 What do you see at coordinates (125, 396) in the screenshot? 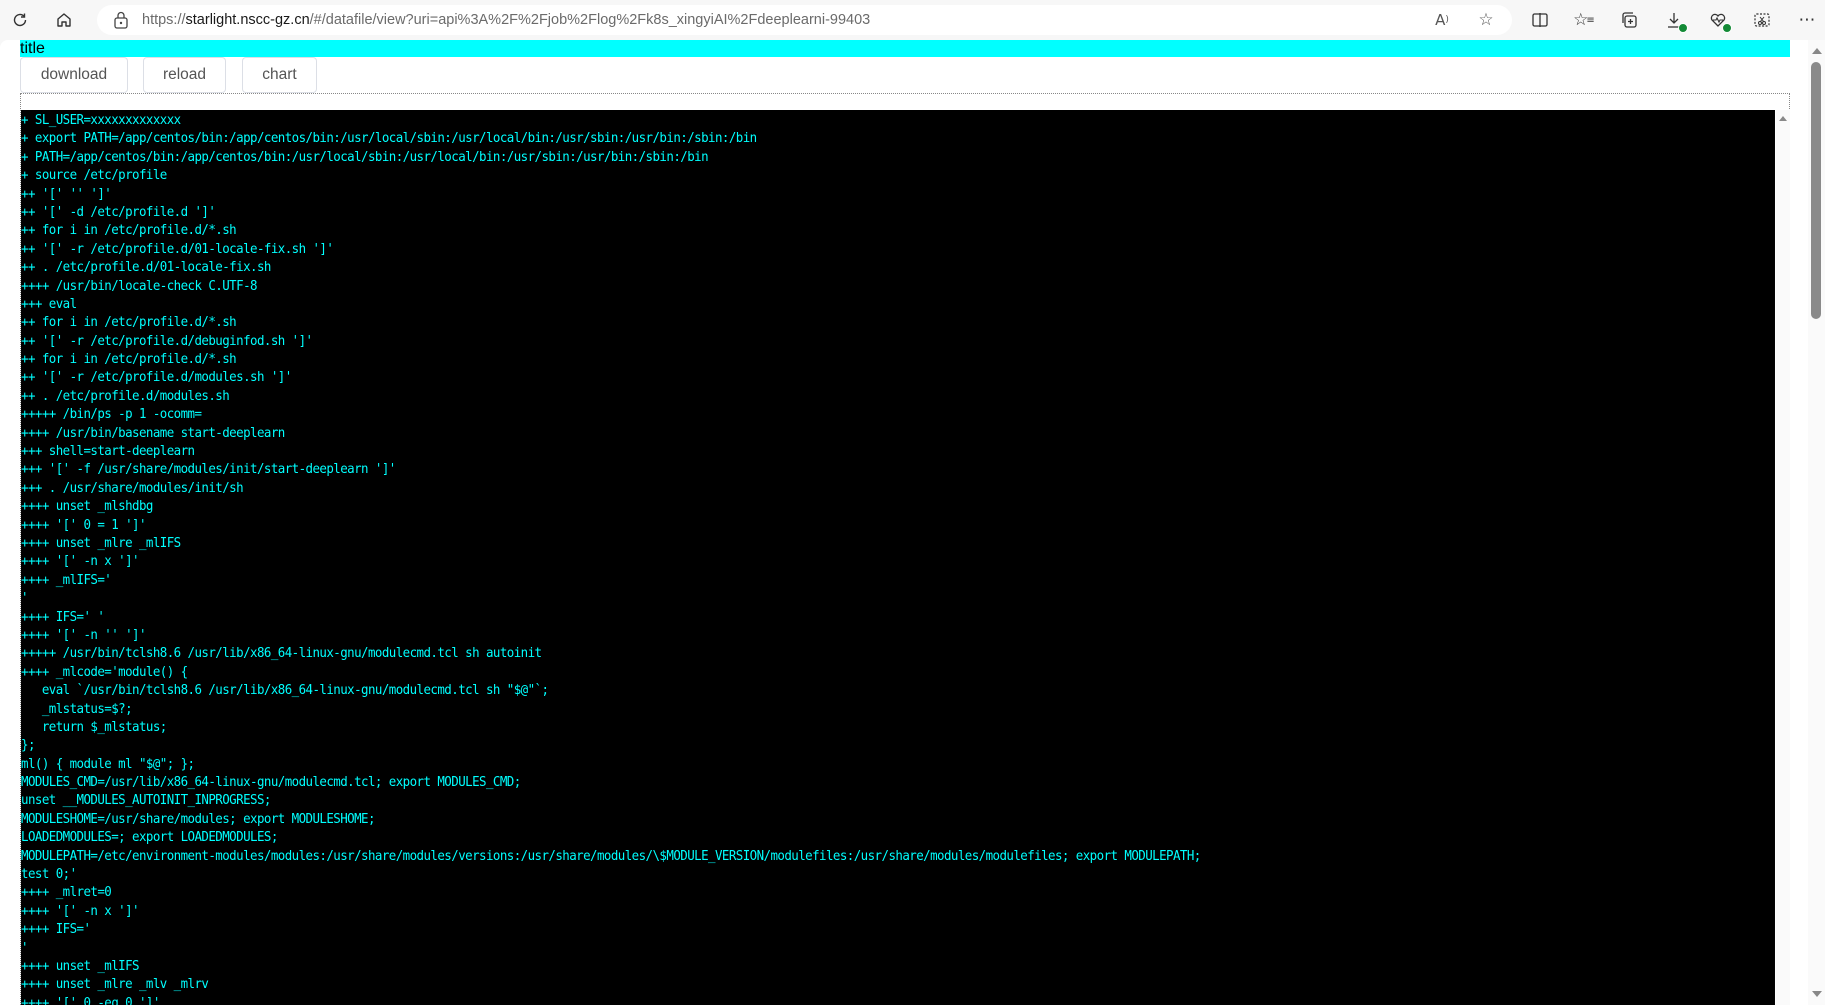
I see `log-line: ++ . /etc/profile.d/modules.sh` at bounding box center [125, 396].